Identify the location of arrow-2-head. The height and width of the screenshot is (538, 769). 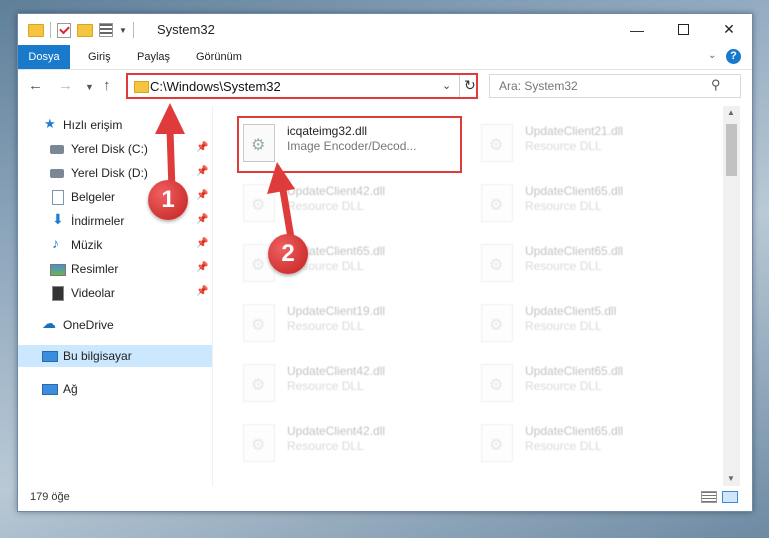
(281, 178).